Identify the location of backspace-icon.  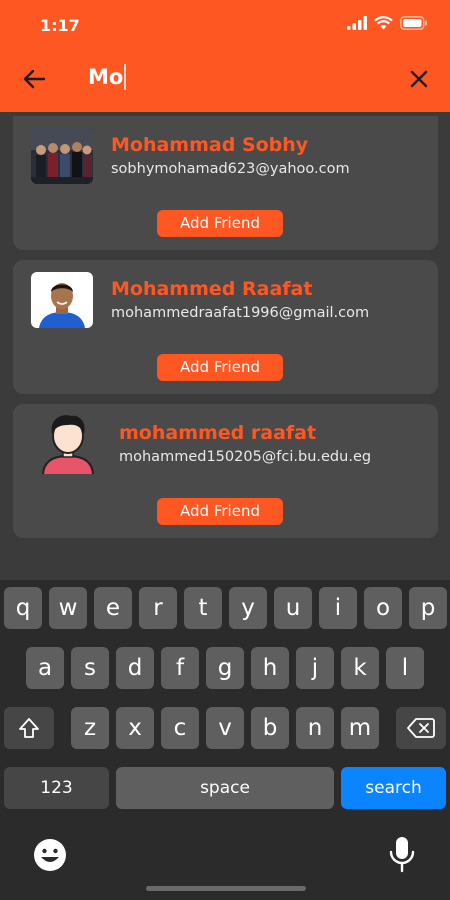
(421, 728).